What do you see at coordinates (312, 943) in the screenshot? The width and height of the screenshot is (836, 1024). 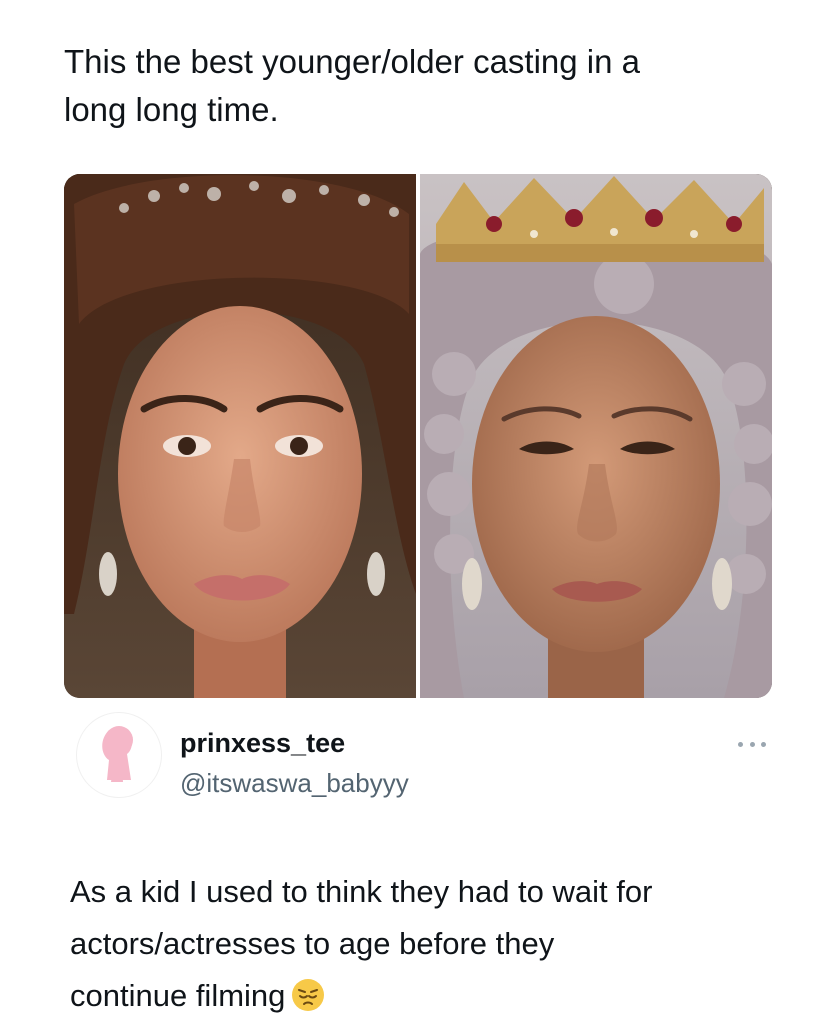 I see `reply-text-line-2: actors/actresses to age before they` at bounding box center [312, 943].